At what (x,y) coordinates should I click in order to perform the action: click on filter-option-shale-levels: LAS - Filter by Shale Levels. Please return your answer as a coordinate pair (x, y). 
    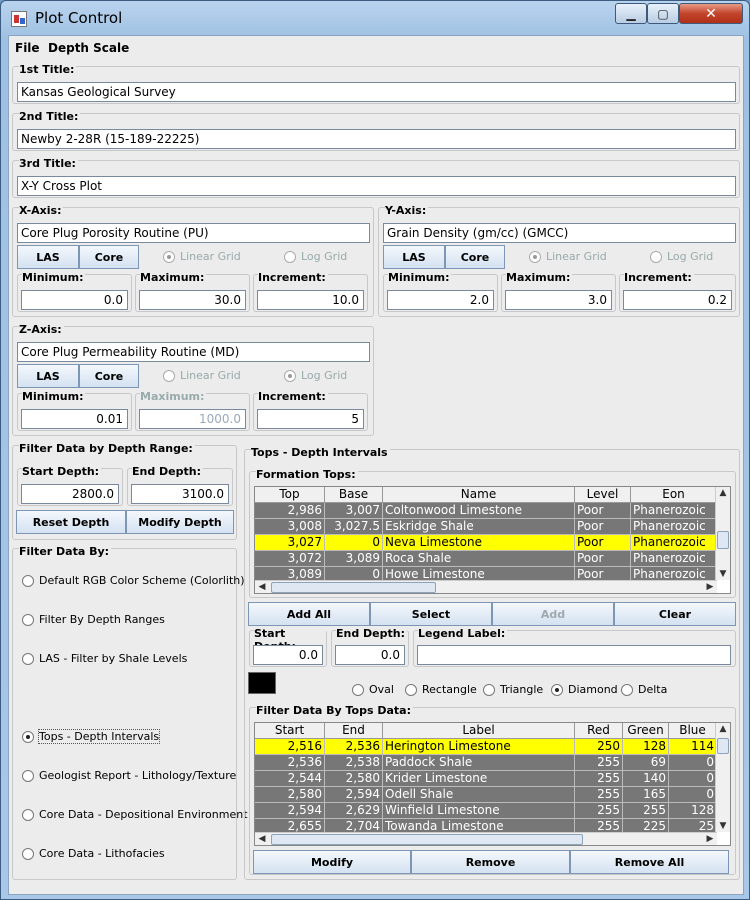
    Looking at the image, I should click on (104, 658).